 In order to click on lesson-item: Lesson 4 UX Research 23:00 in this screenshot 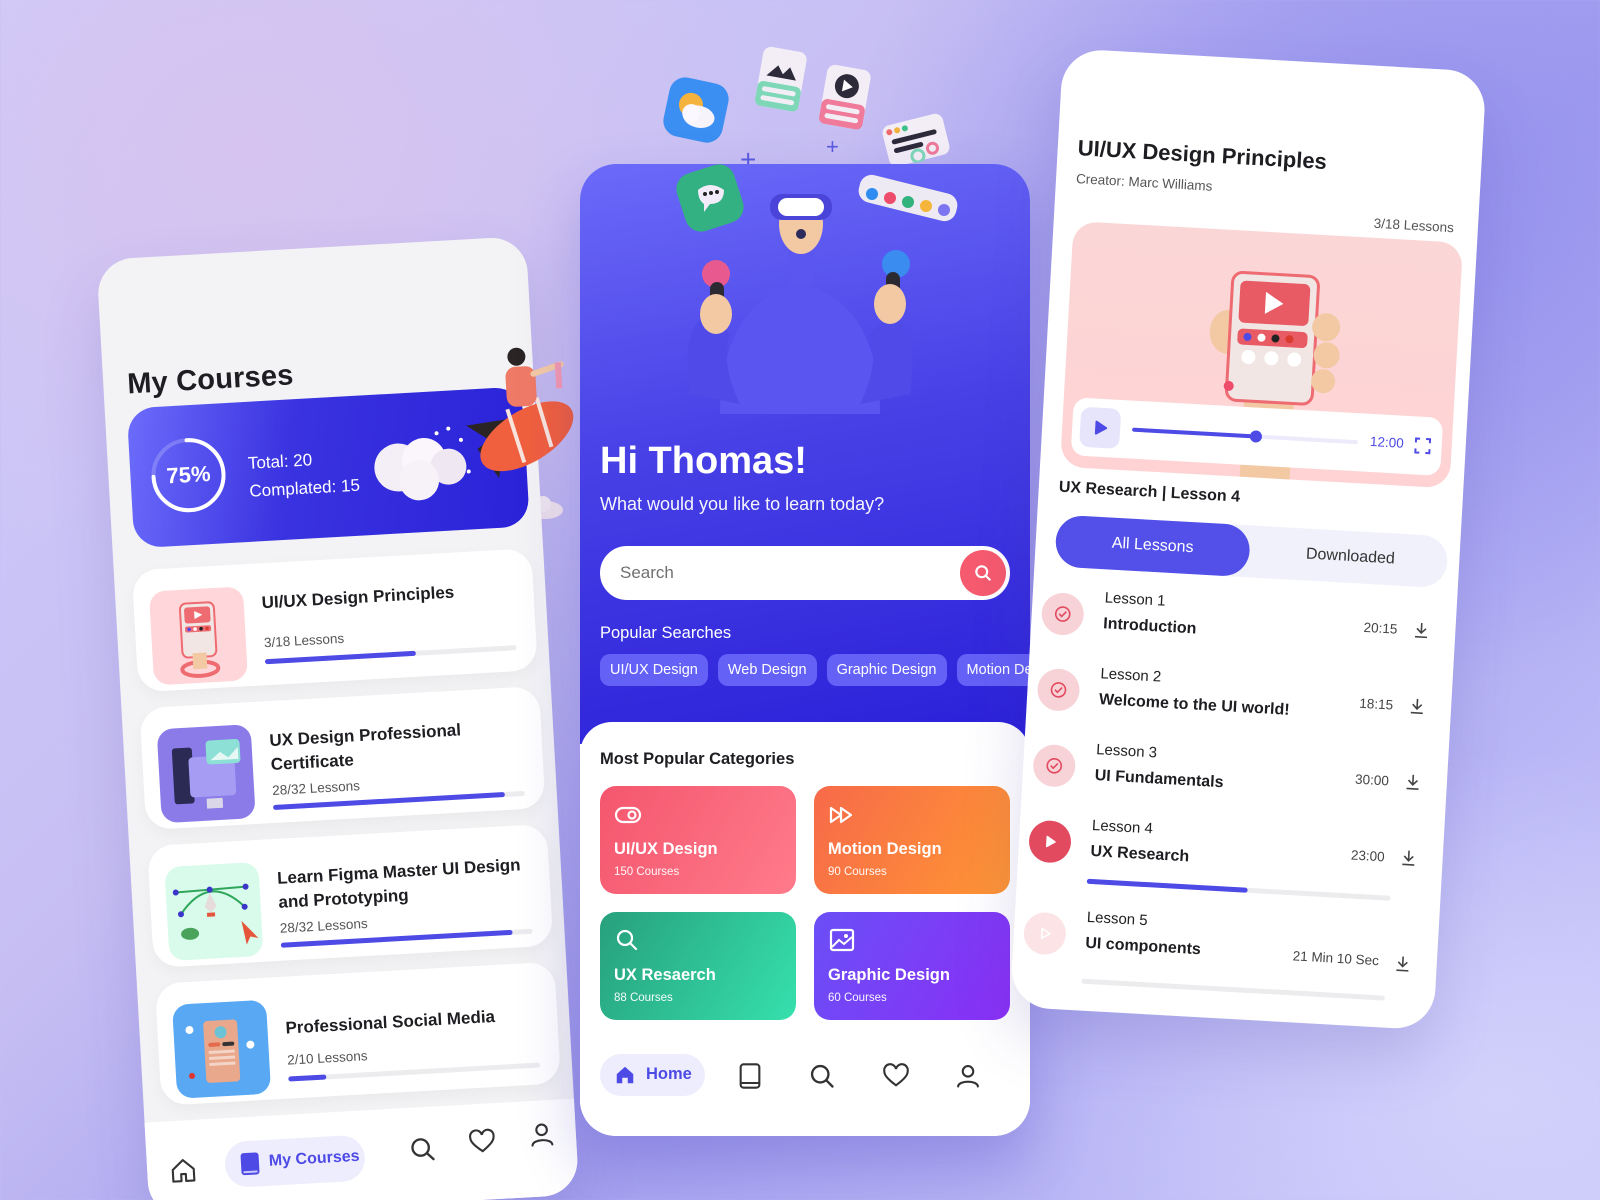, I will do `click(1228, 858)`.